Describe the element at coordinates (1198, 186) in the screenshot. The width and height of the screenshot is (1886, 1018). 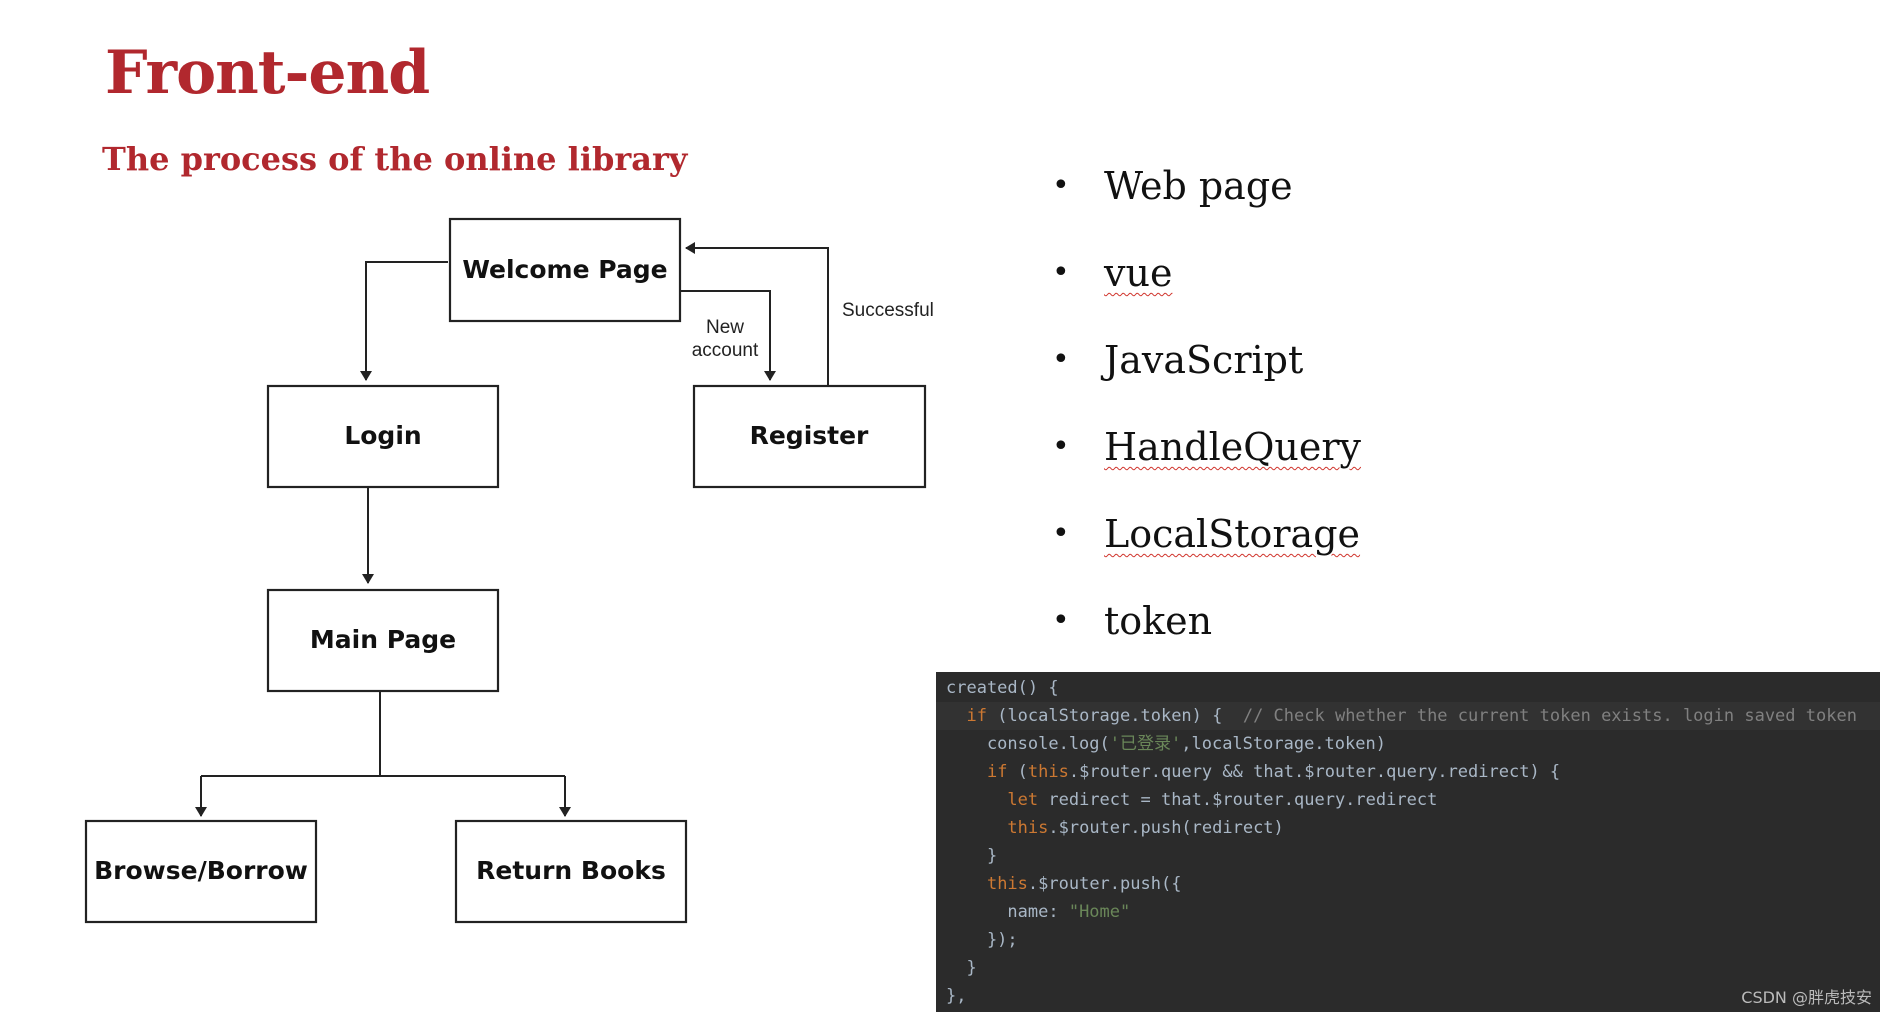
I see `bullet-text: Web page` at that location.